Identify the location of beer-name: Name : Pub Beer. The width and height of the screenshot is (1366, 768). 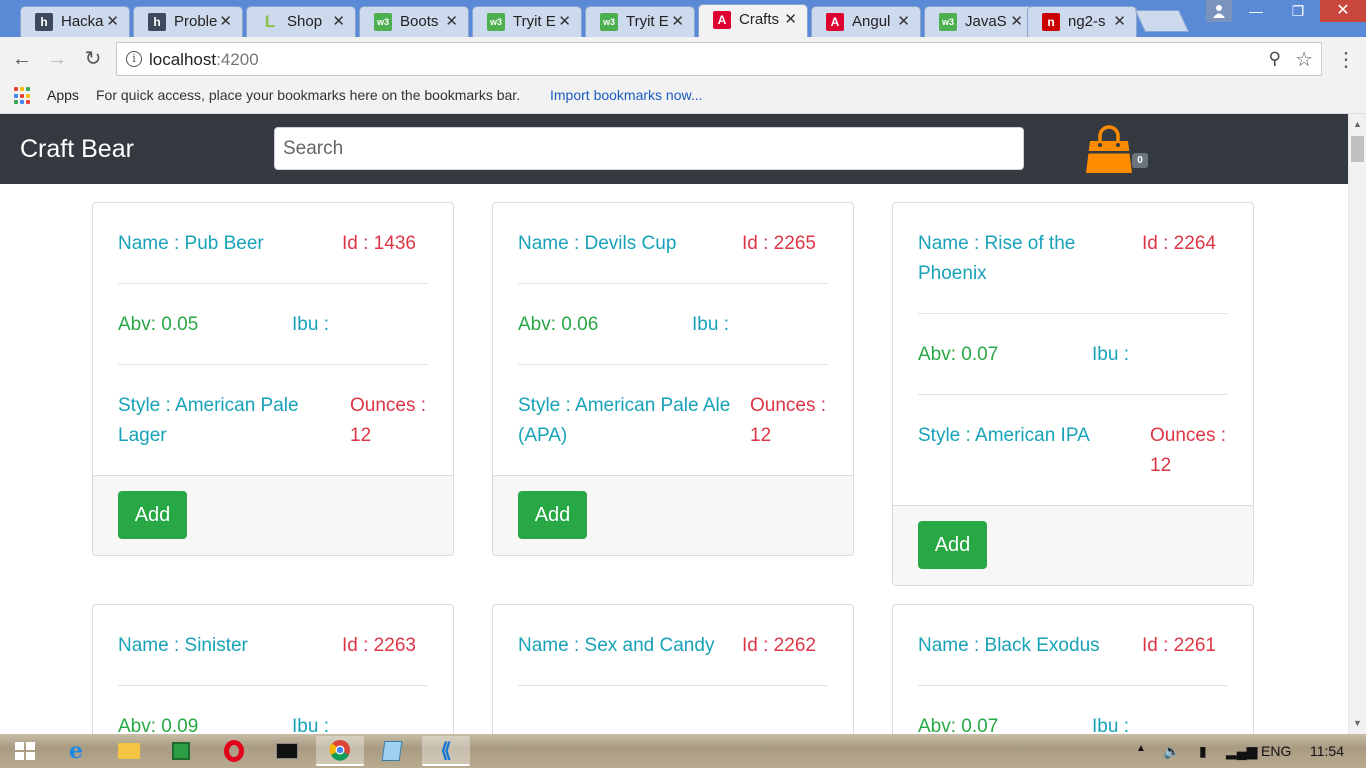
(191, 243).